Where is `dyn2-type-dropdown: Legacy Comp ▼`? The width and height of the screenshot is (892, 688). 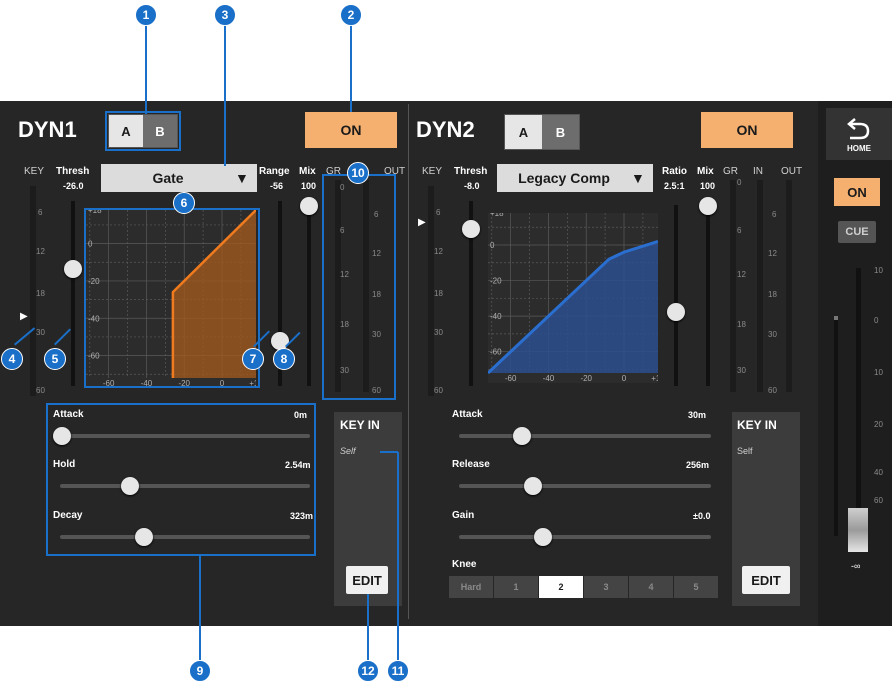 dyn2-type-dropdown: Legacy Comp ▼ is located at coordinates (575, 178).